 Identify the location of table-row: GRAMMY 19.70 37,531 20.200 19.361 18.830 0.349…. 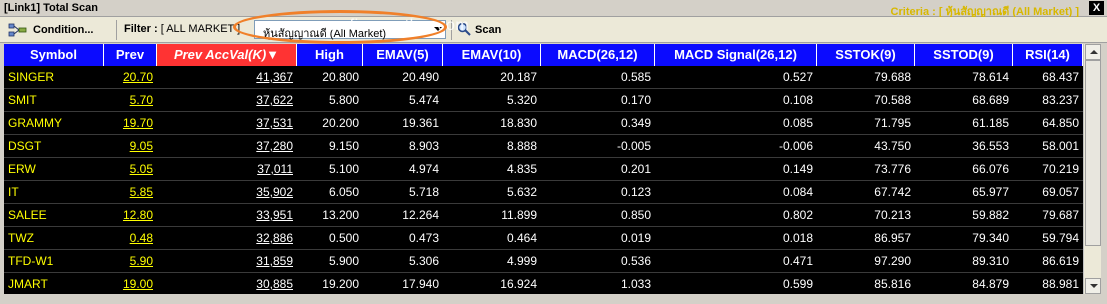
(543, 123).